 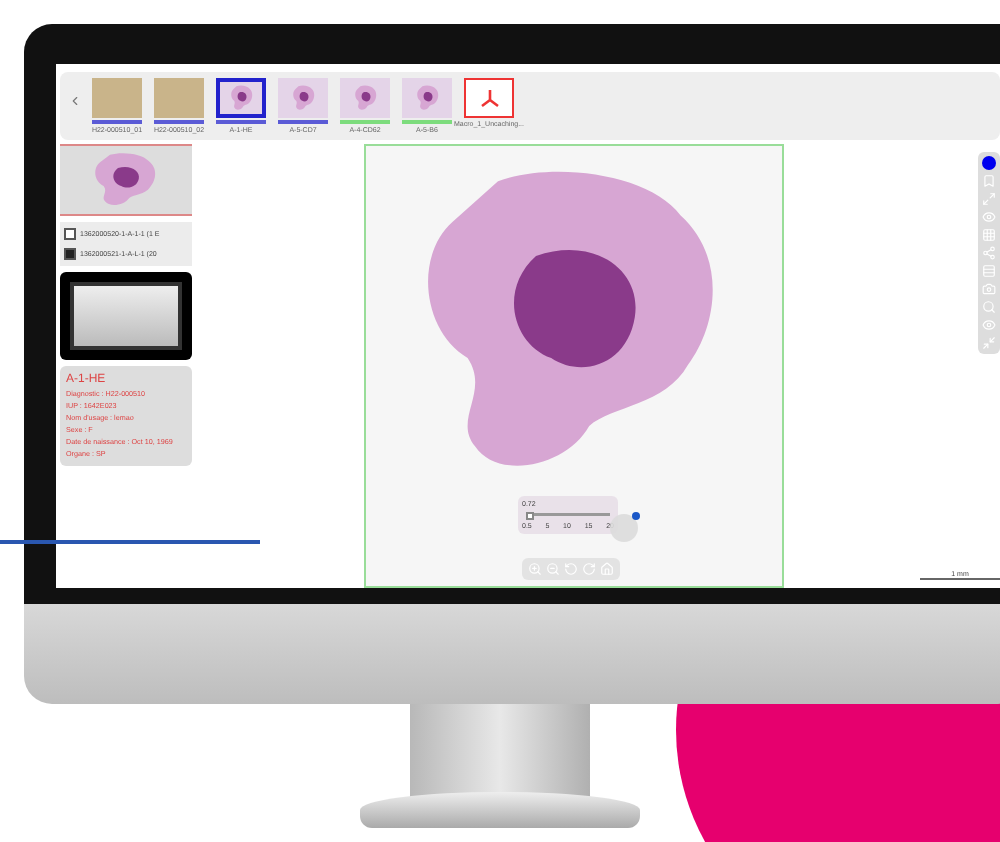 I want to click on search-icon, so click(x=989, y=307).